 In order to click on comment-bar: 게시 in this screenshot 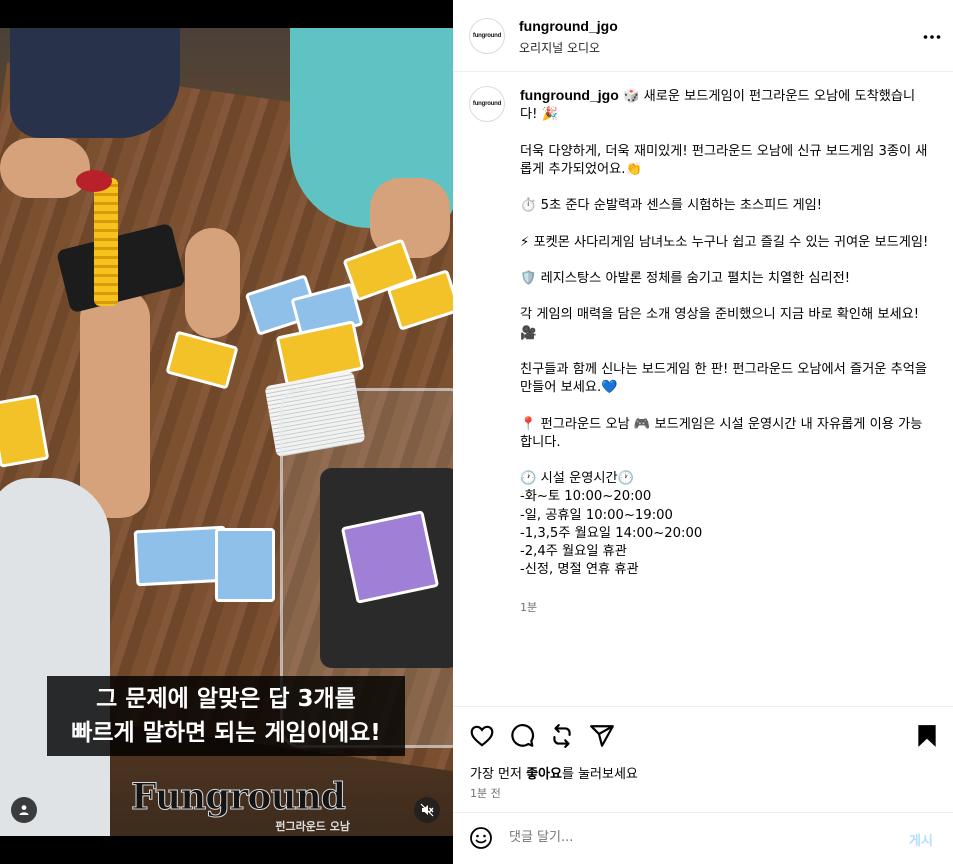, I will do `click(703, 838)`.